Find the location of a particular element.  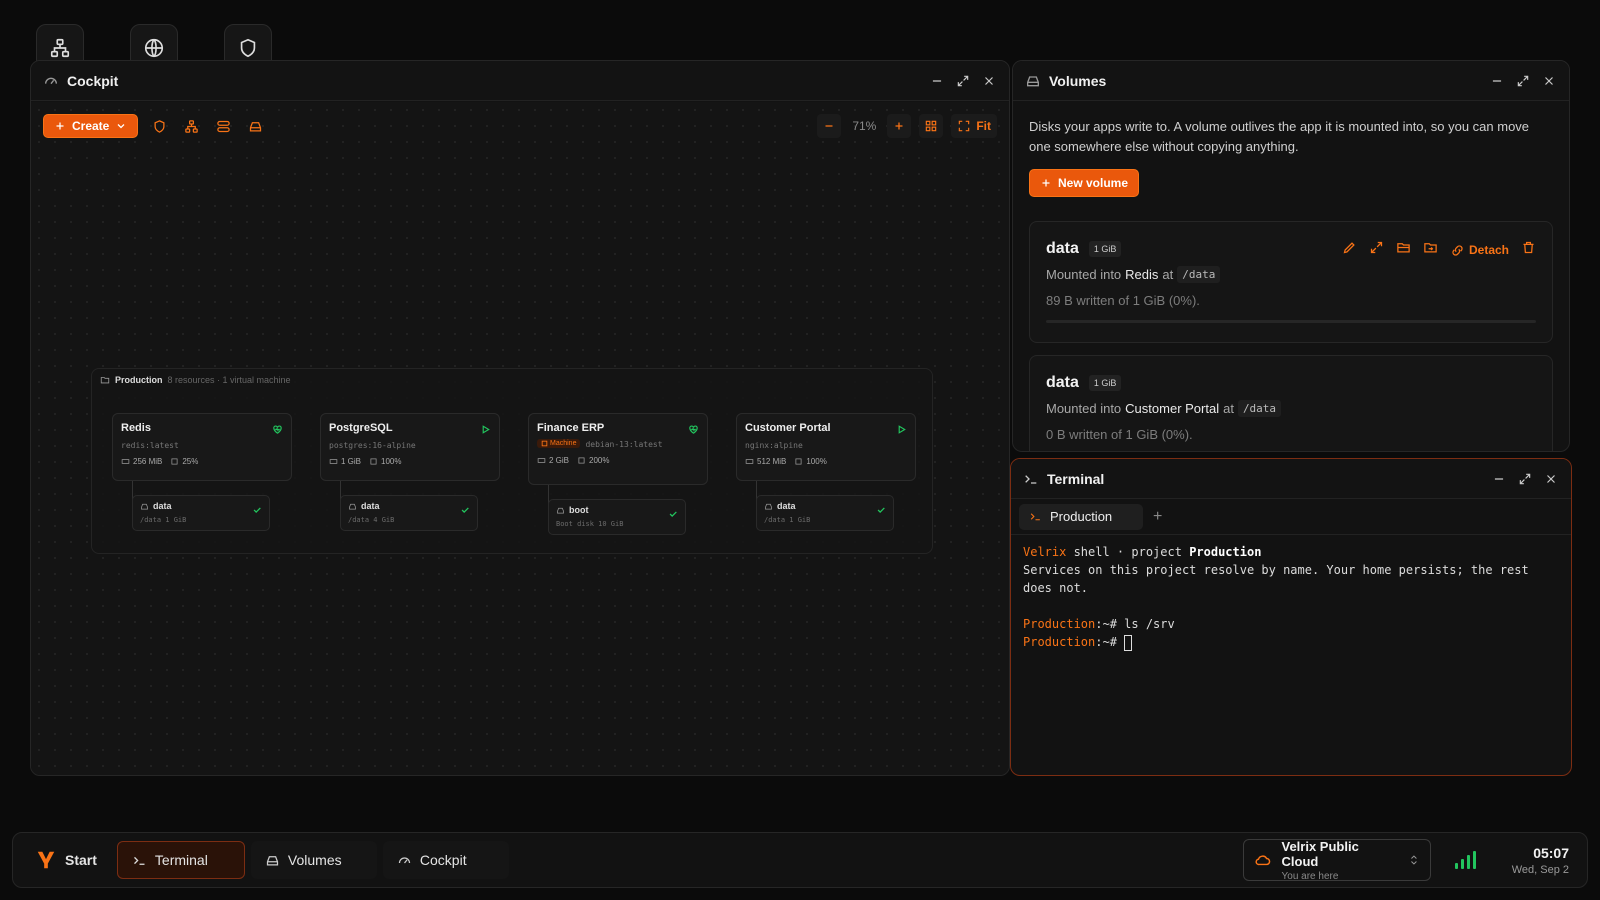

minimize-icon is located at coordinates (1499, 478).